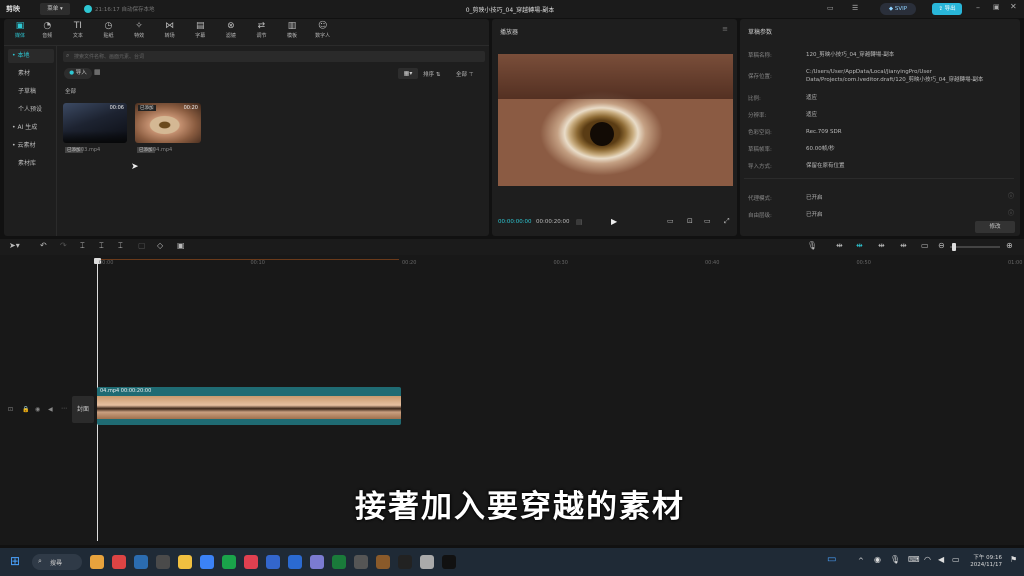  What do you see at coordinates (361, 562) in the screenshot?
I see `excel-icon` at bounding box center [361, 562].